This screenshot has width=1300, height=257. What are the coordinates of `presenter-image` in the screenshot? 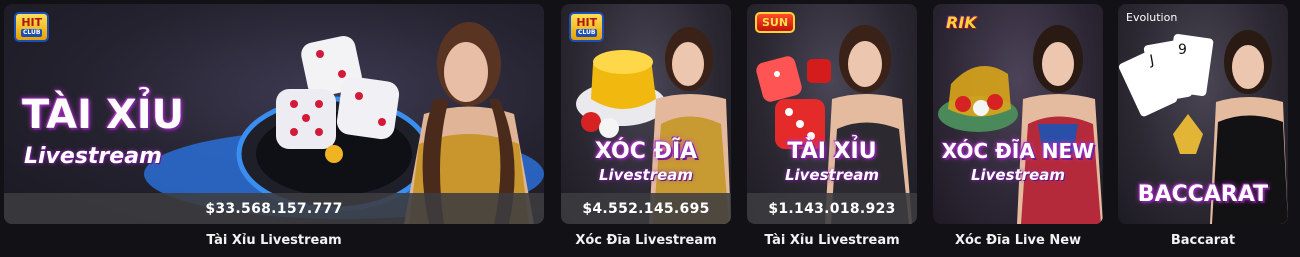 It's located at (1060, 124).